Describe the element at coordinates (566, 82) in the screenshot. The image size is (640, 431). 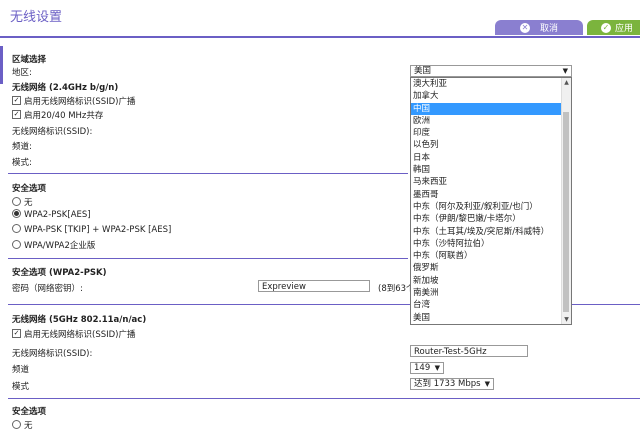
I see `scroll-up-icon: ▲` at that location.